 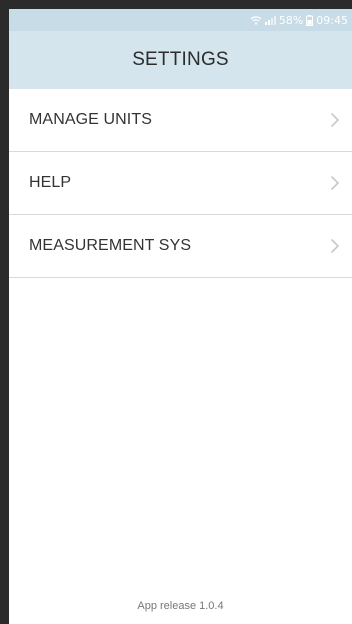 I want to click on menu-item-help: HELP, so click(x=180, y=183).